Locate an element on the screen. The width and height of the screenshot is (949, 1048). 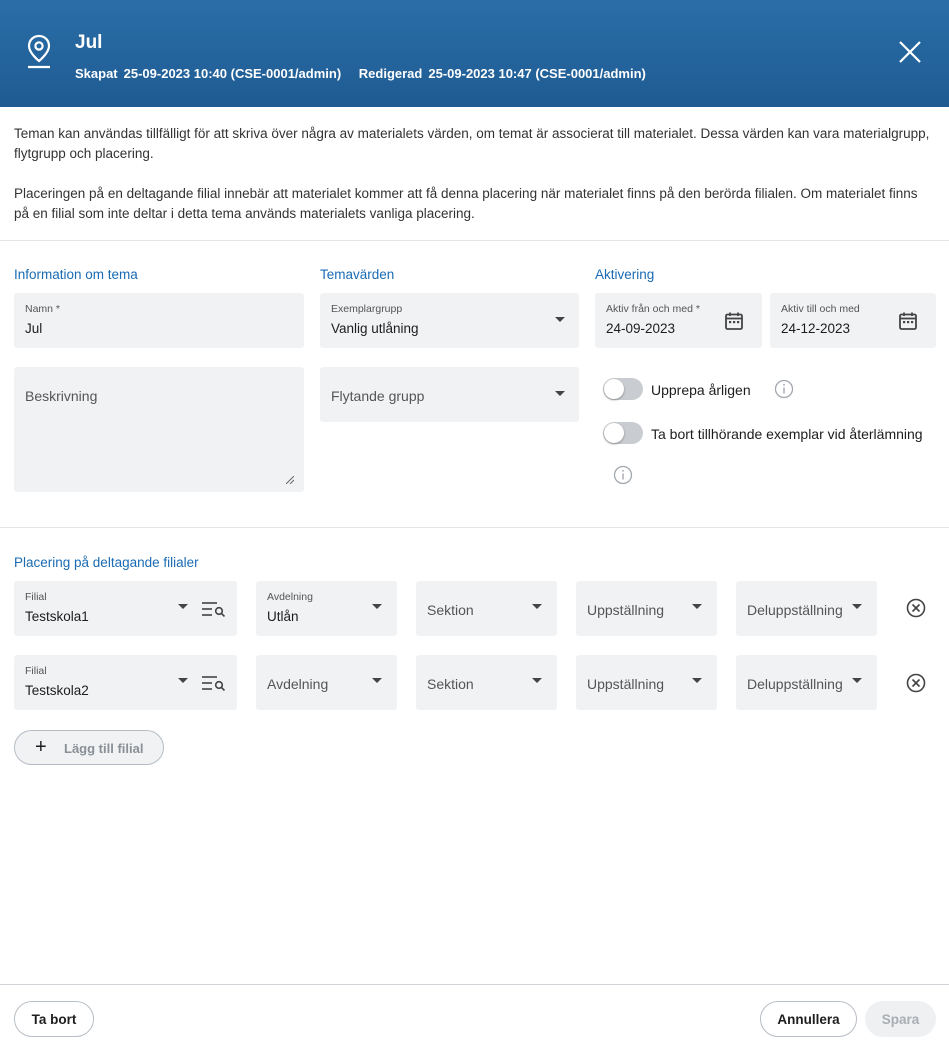
created-value: 25-09-2023 10:40 (CSE-0001/admin) is located at coordinates (232, 73).